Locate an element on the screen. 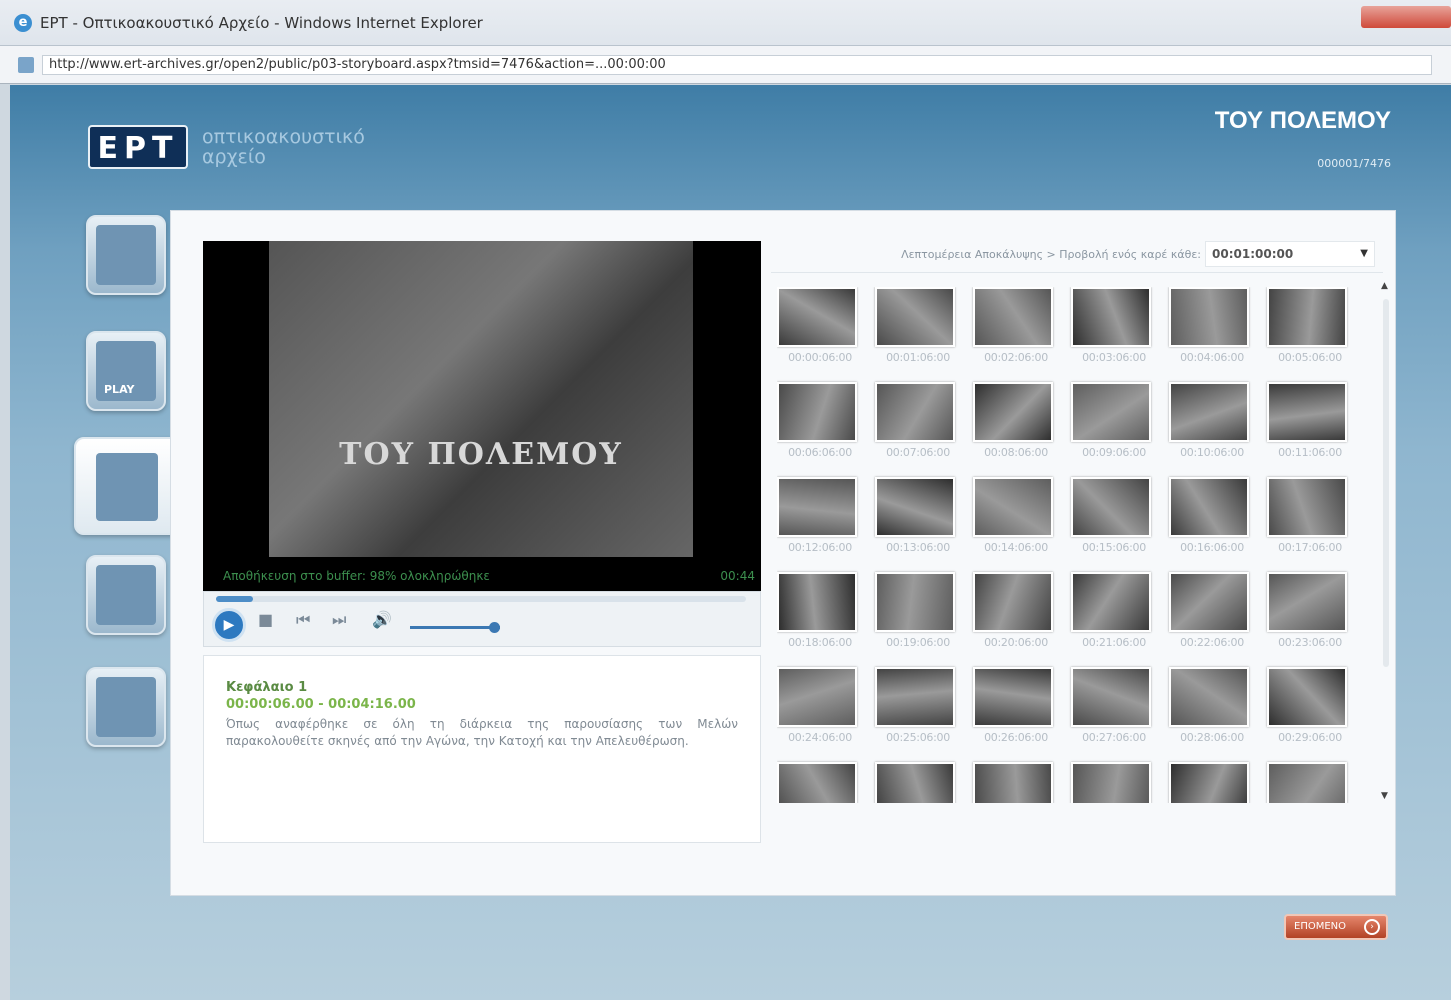 The height and width of the screenshot is (1000, 1451). thumbnail: 00:09:06:00 is located at coordinates (1114, 420).